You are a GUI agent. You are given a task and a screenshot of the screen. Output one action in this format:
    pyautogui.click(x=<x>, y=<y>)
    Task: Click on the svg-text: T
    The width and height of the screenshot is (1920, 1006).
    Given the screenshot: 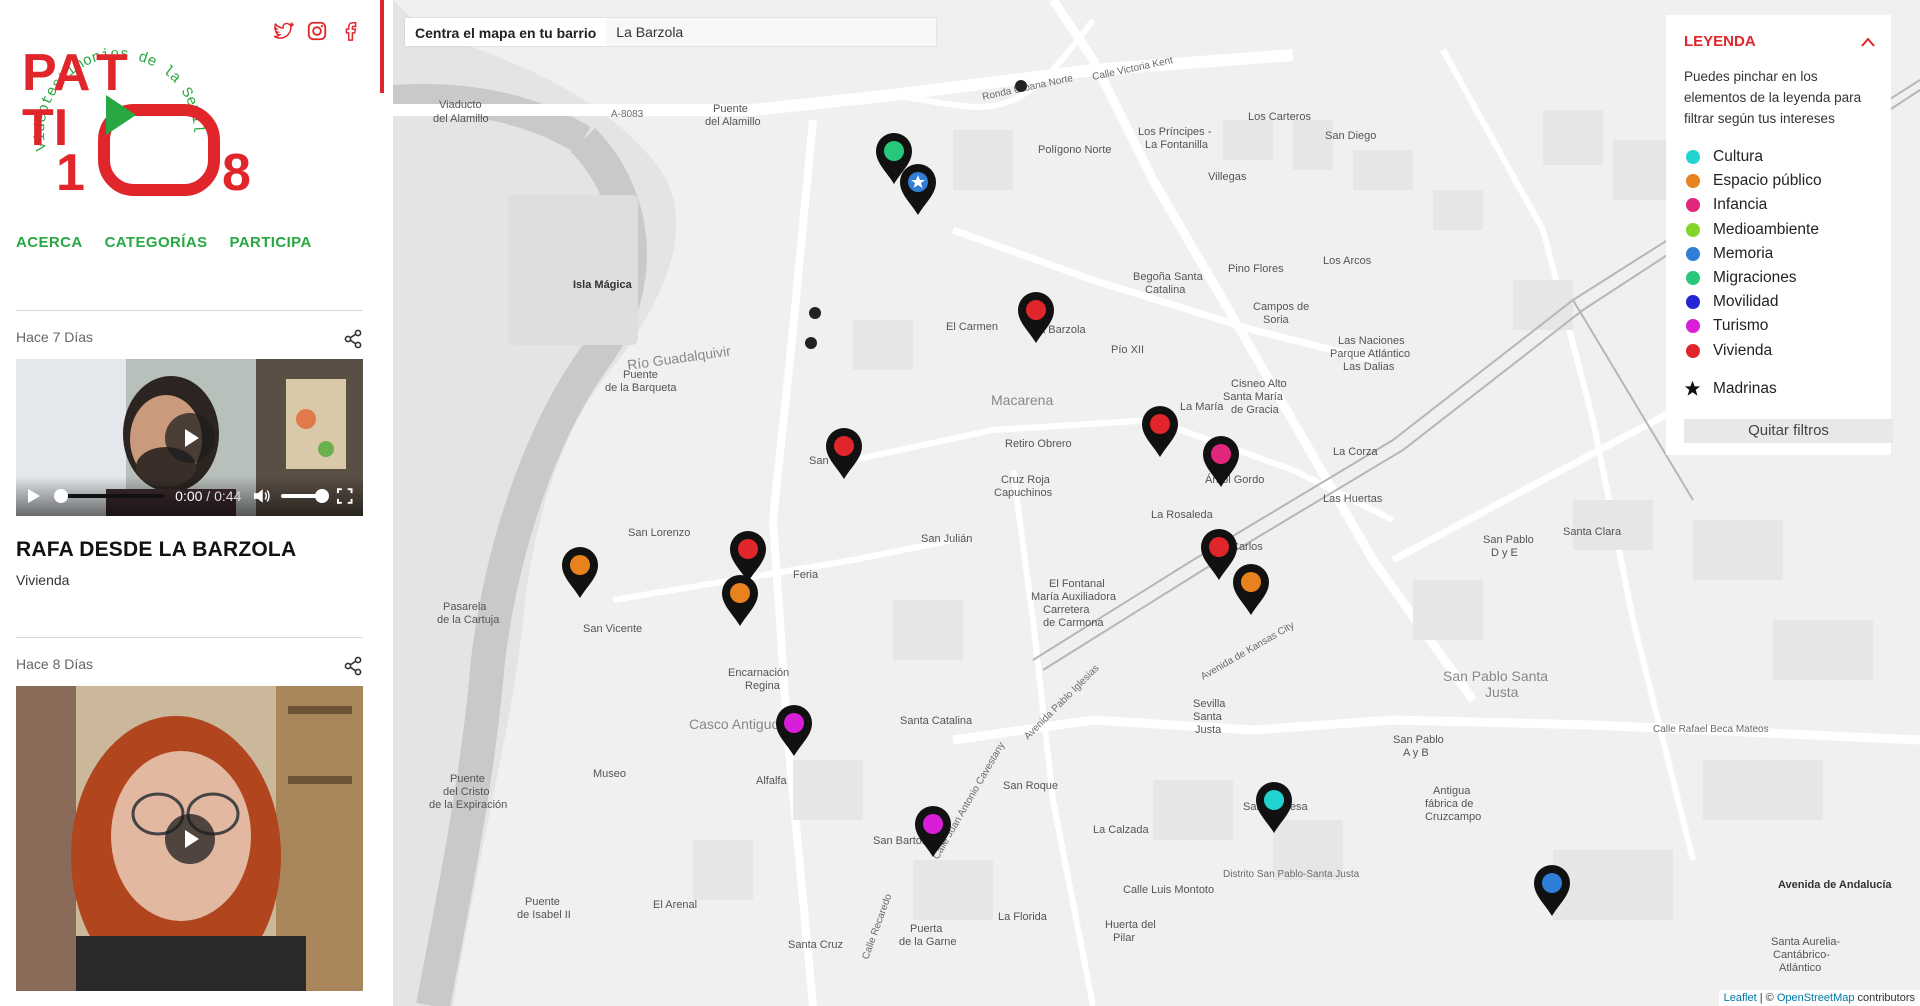 What is the action you would take?
    pyautogui.click(x=112, y=73)
    